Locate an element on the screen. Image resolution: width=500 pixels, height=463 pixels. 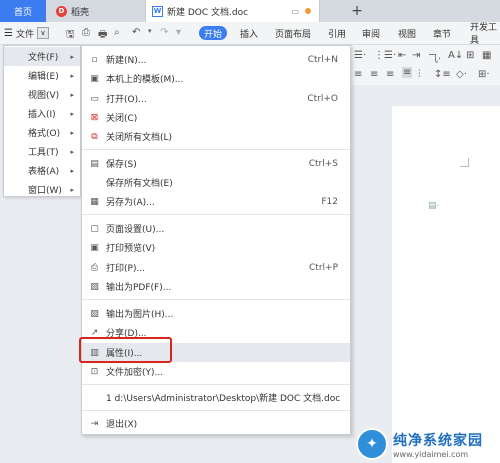
menu-item-save: ▤ 保存(S) Ctrl+S is located at coordinates (216, 163).